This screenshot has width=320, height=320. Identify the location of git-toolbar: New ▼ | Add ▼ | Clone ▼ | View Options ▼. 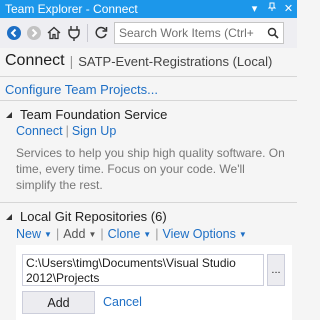
(131, 234).